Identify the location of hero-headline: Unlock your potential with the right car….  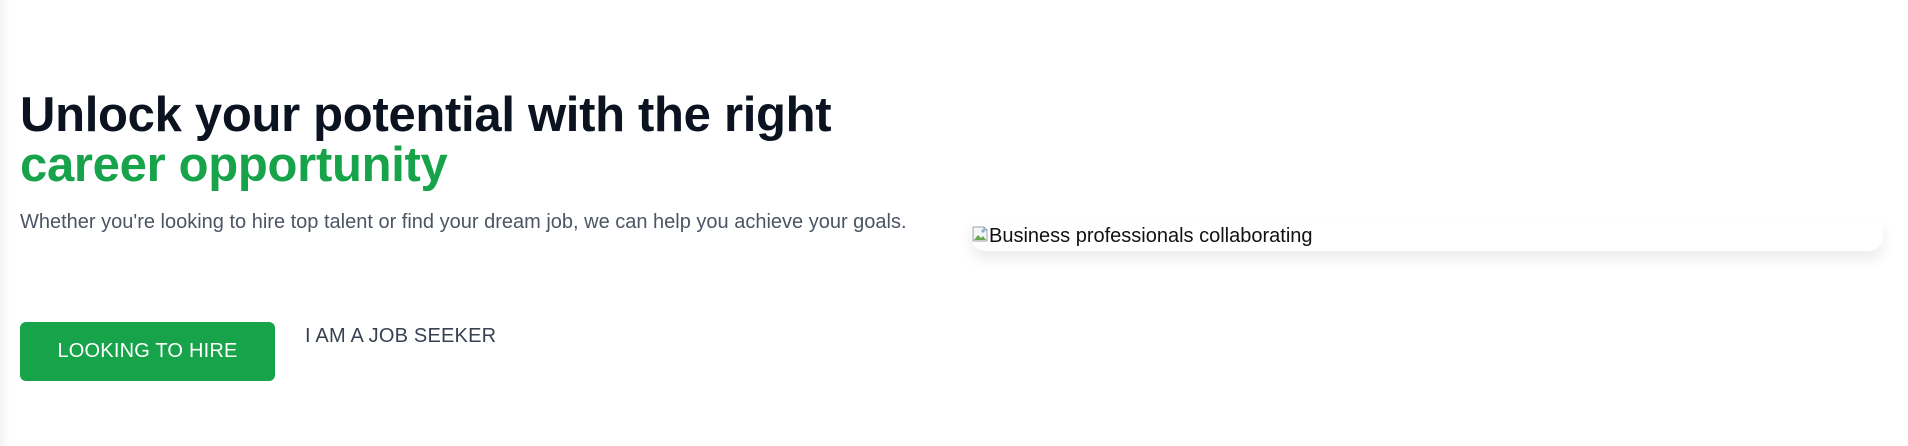
(475, 140).